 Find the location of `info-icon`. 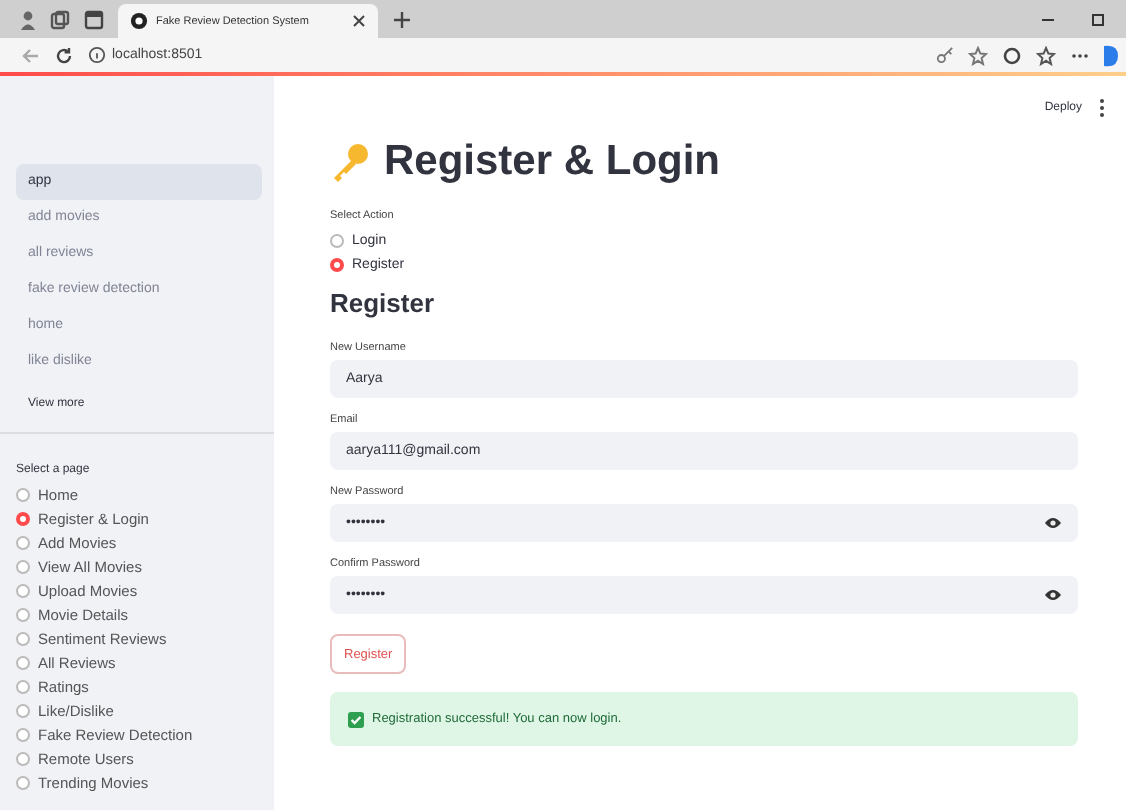

info-icon is located at coordinates (97, 55).